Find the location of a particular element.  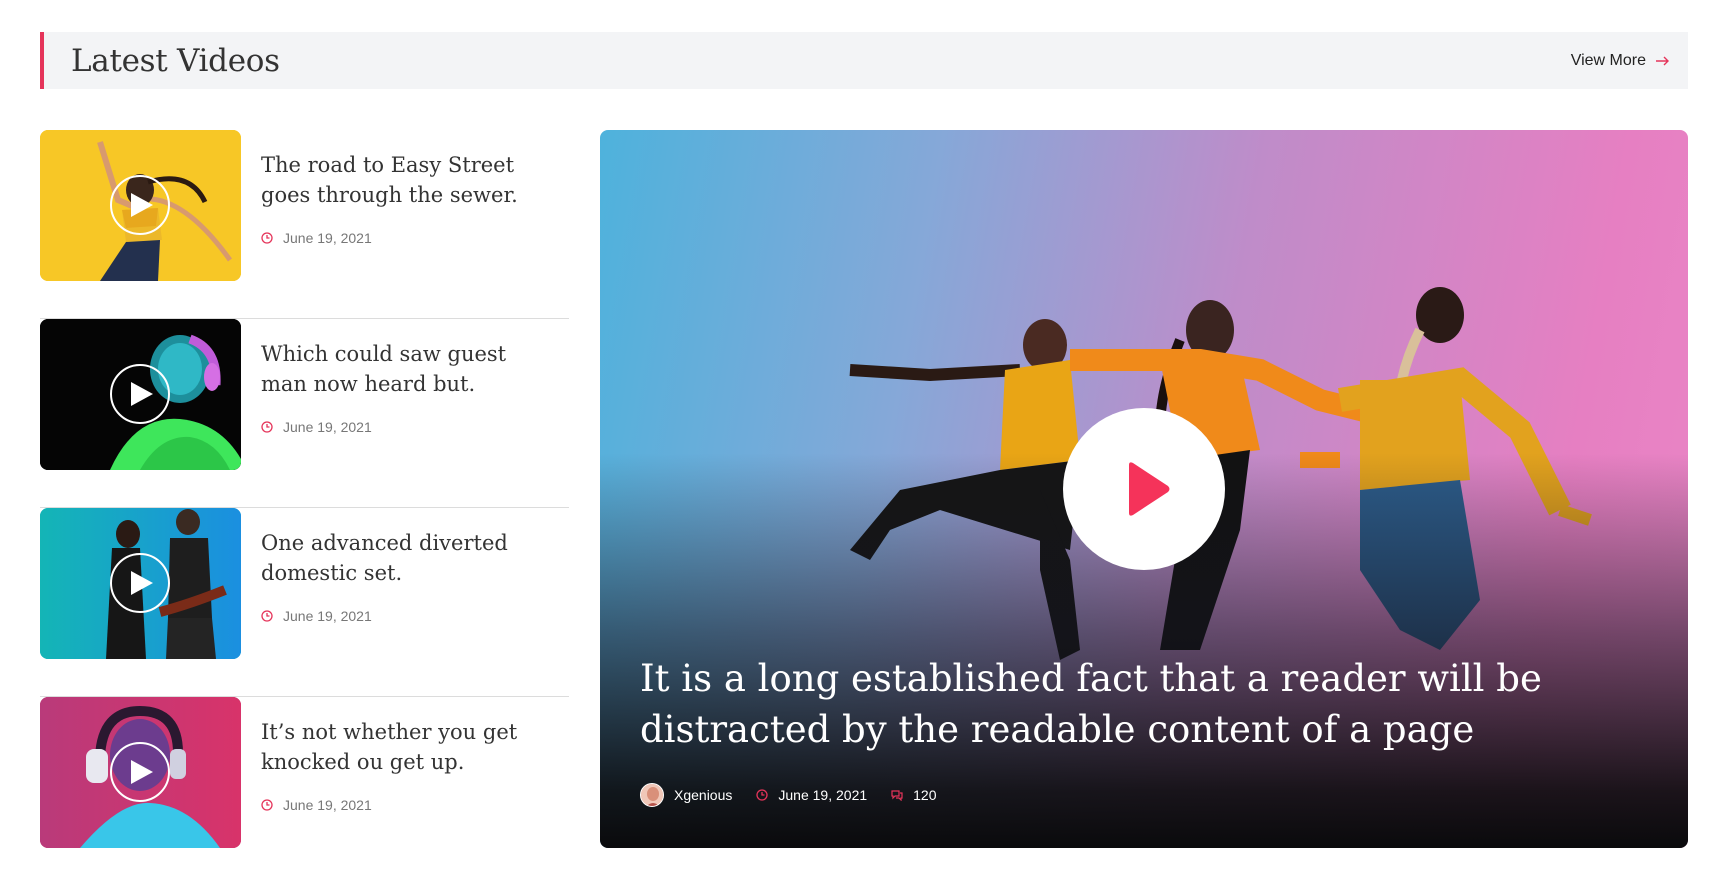

comments-icon is located at coordinates (897, 795).